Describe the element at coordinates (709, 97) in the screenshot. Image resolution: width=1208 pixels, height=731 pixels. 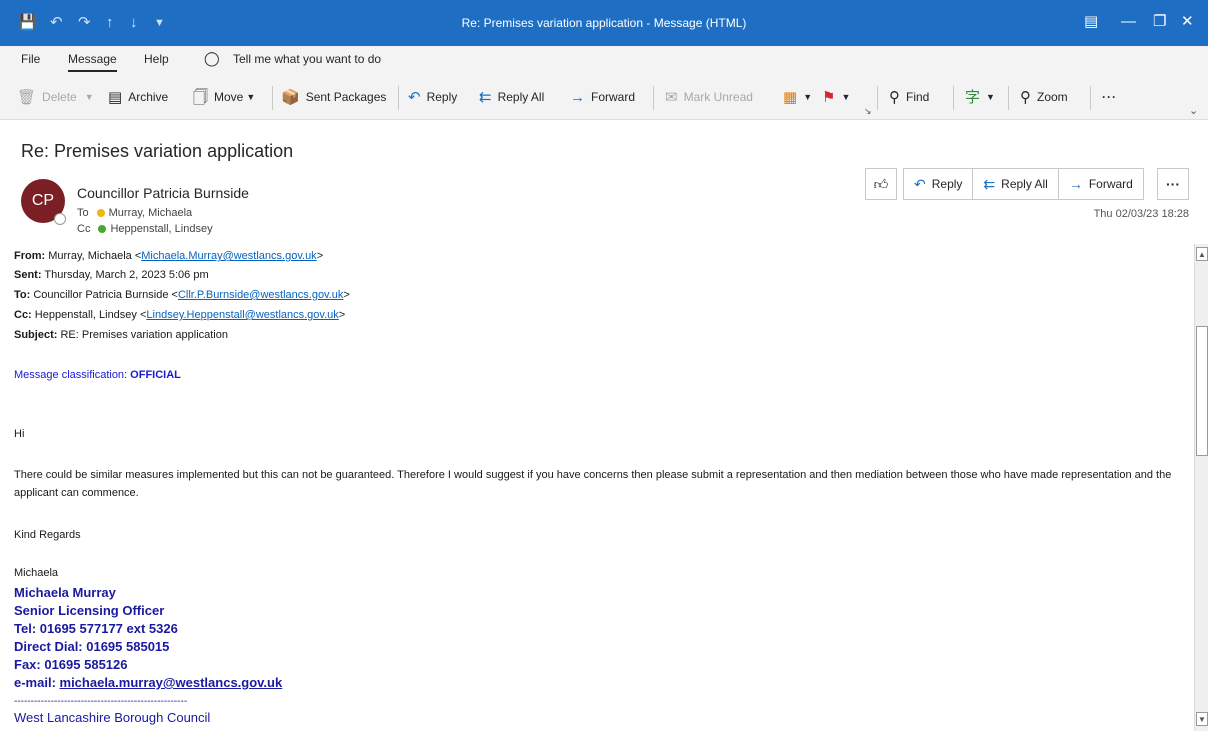
I see `mark-unread-button: ✉ Mark Unread` at that location.